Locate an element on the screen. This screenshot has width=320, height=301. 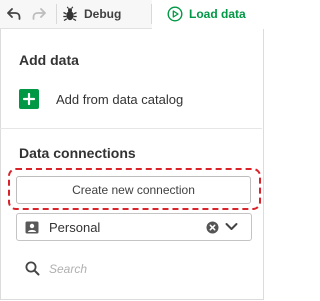
redo-arrow-icon is located at coordinates (39, 14).